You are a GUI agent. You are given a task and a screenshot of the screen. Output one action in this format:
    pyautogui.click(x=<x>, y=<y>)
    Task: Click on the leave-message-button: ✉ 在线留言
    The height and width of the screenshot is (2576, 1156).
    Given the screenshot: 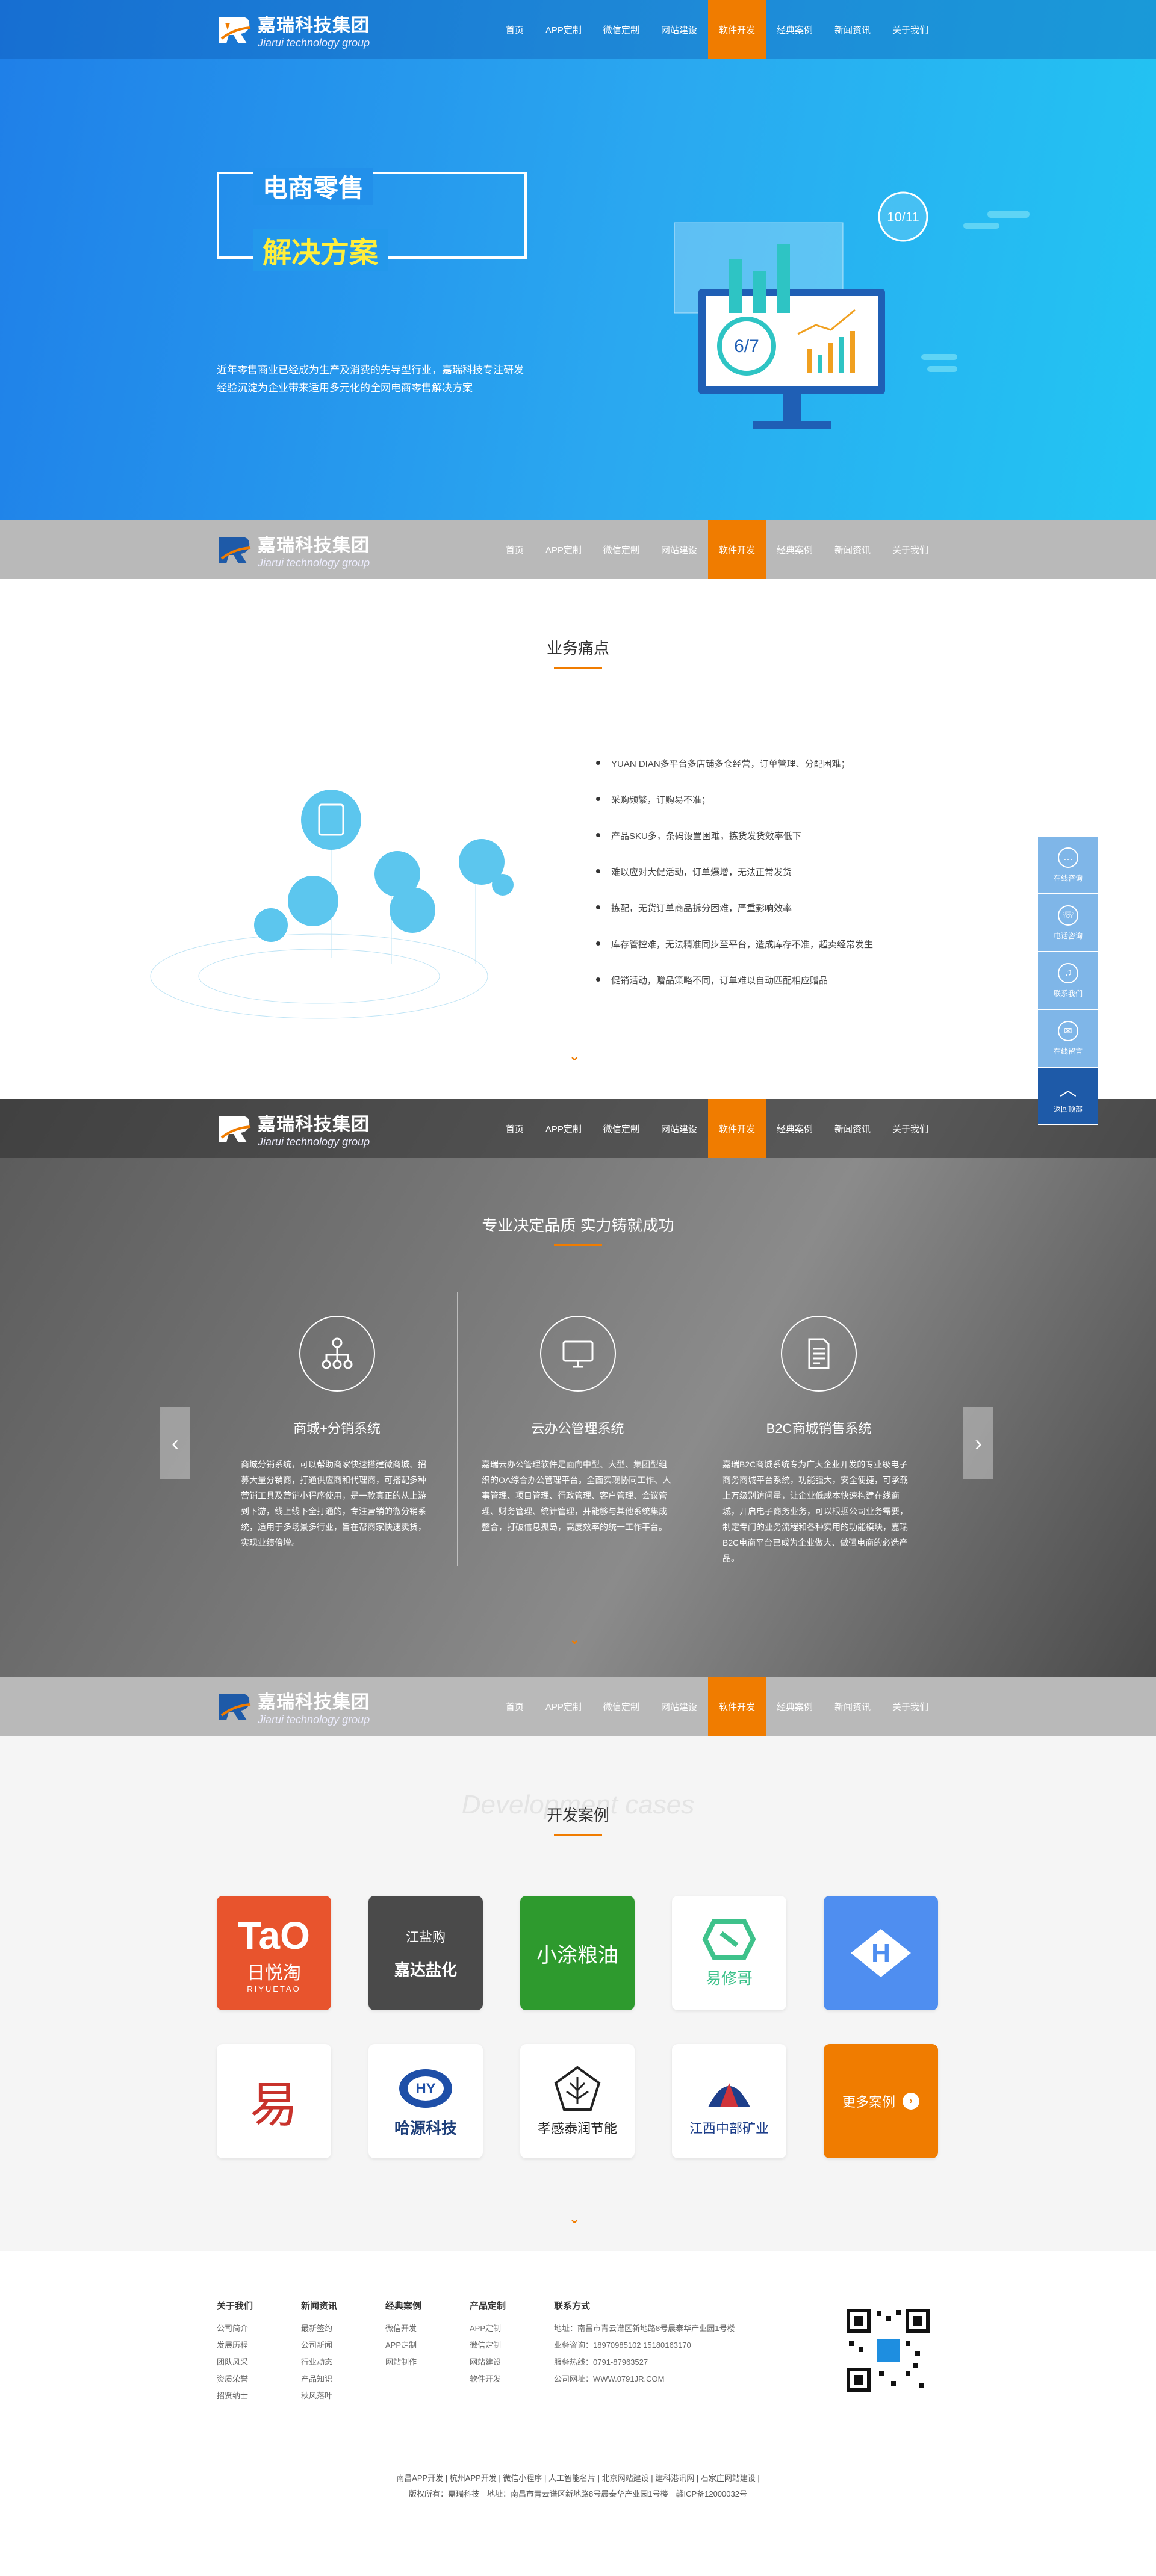 What is the action you would take?
    pyautogui.click(x=1068, y=1039)
    